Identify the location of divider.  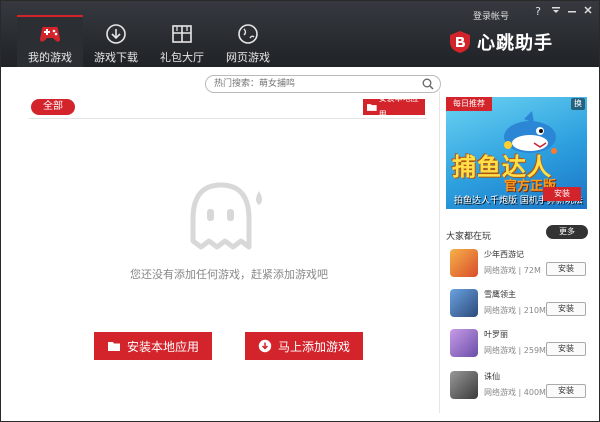
(228, 118).